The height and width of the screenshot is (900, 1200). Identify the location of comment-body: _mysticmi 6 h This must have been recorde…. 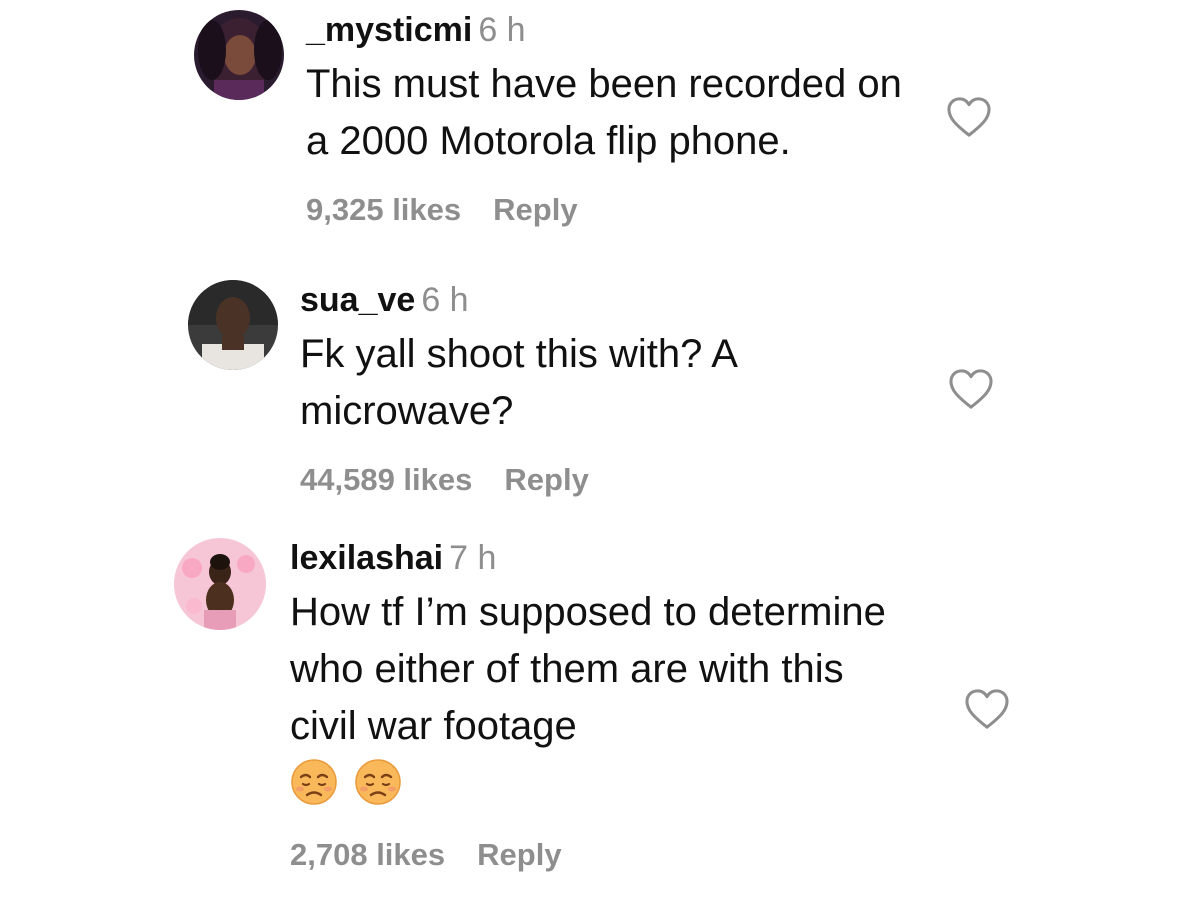
(616, 119).